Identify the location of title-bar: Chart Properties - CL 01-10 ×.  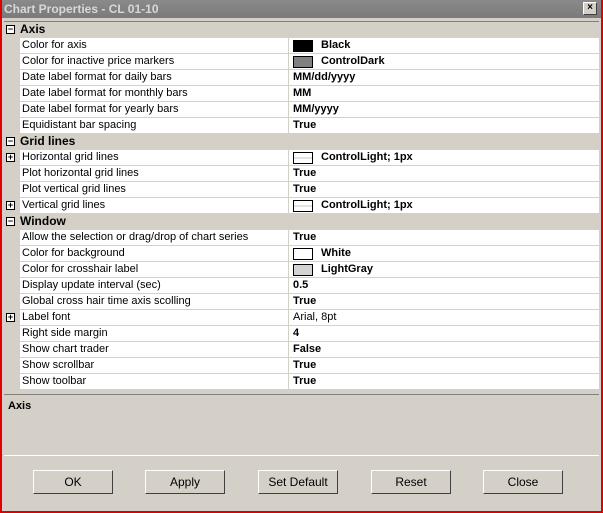
(301, 9).